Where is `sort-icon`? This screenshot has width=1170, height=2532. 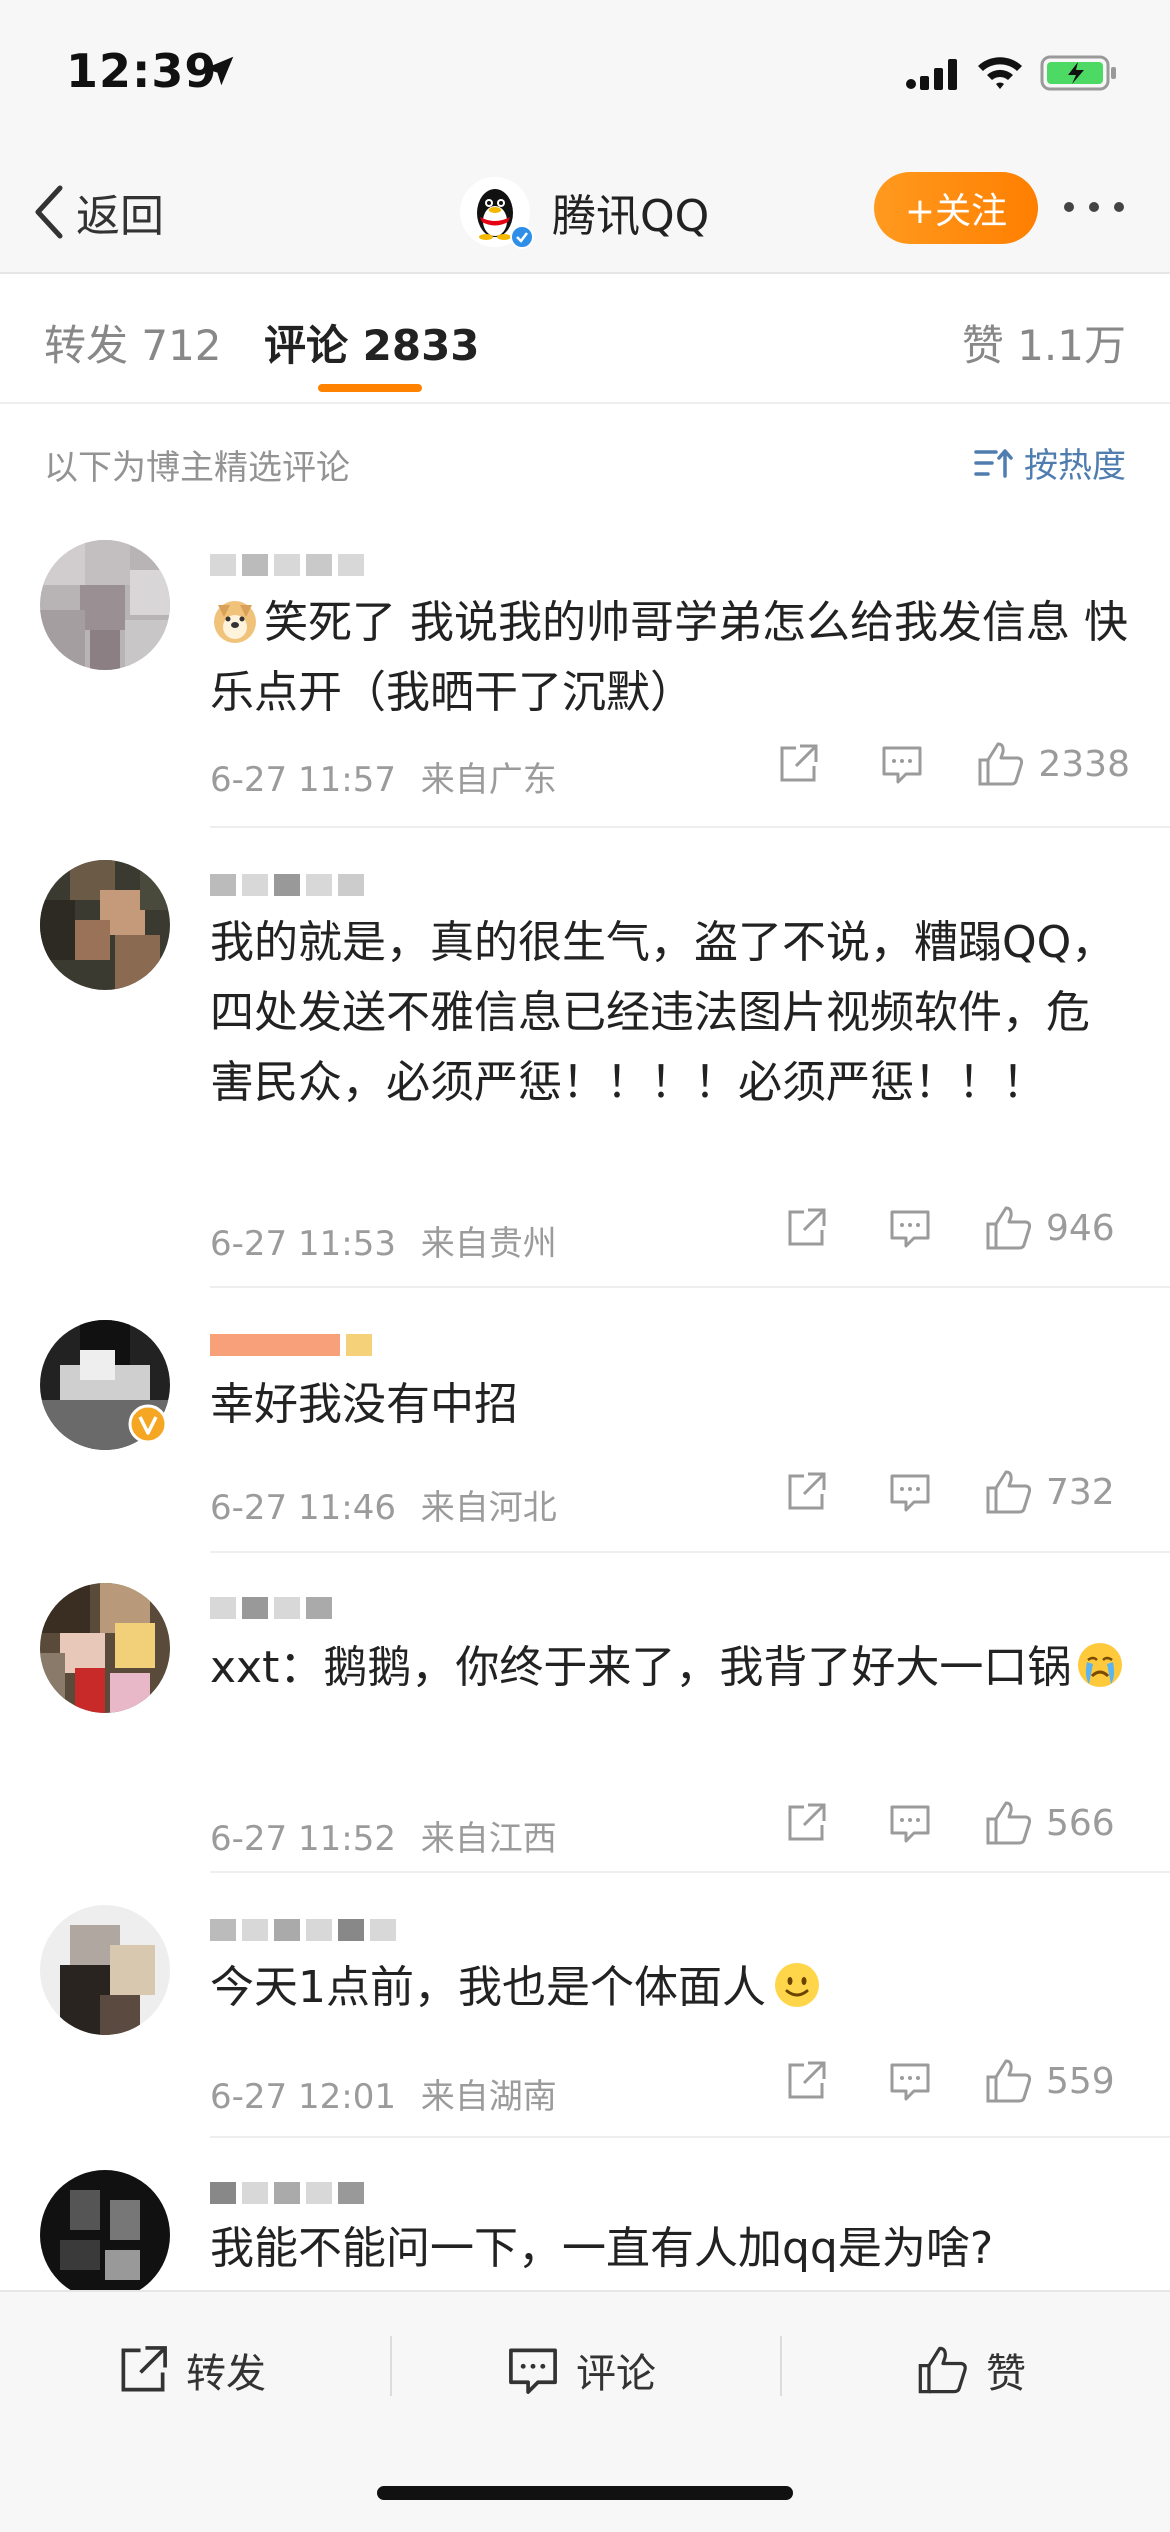 sort-icon is located at coordinates (993, 463).